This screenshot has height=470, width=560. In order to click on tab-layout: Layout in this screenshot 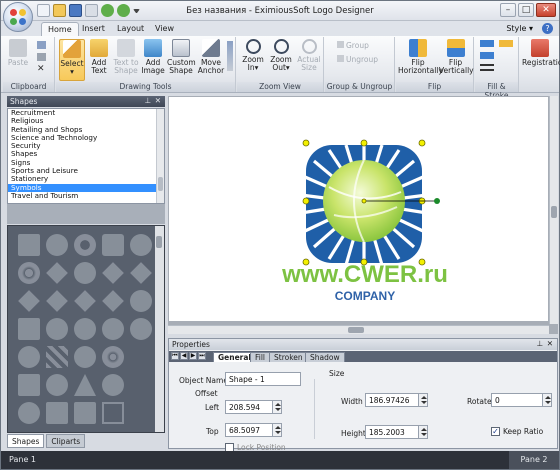, I will do `click(130, 29)`.